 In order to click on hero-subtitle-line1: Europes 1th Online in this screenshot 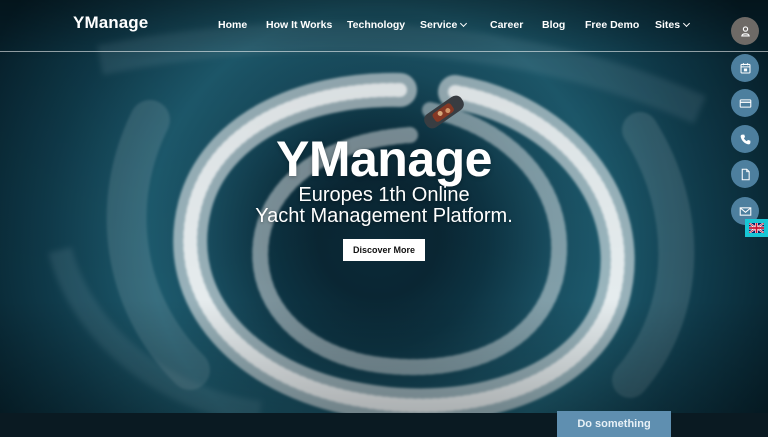, I will do `click(384, 195)`.